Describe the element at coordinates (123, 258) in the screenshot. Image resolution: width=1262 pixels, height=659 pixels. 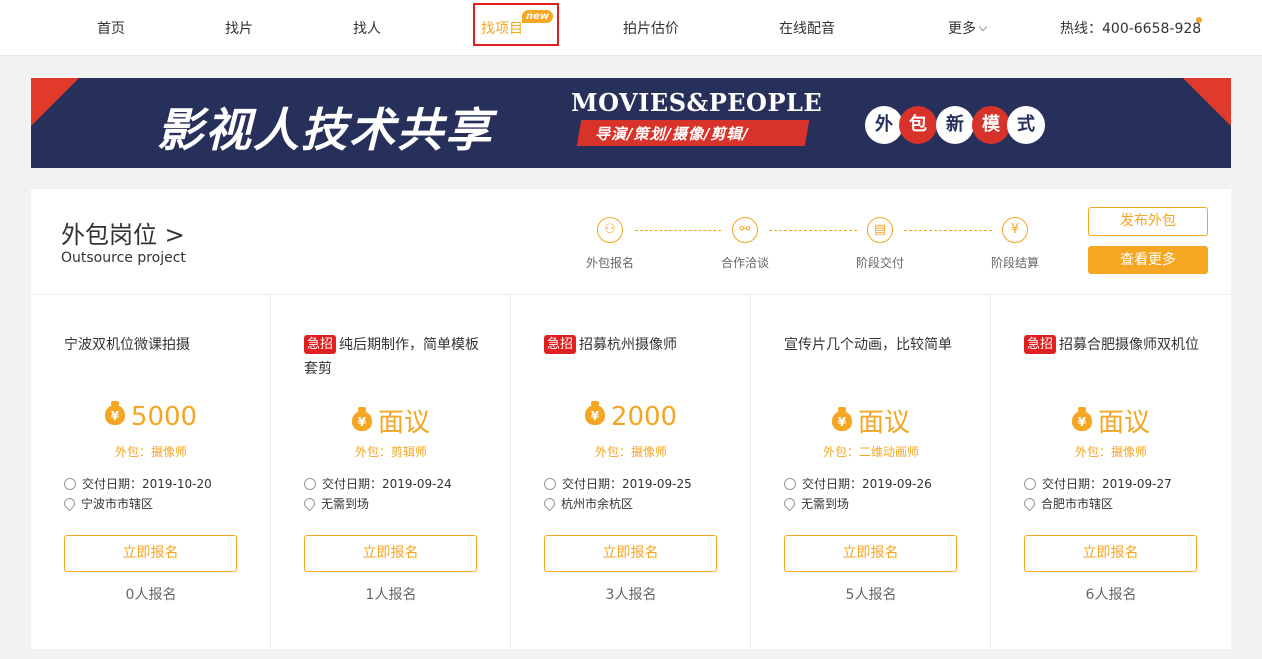
I see `section-subtitle: Outsource project` at that location.